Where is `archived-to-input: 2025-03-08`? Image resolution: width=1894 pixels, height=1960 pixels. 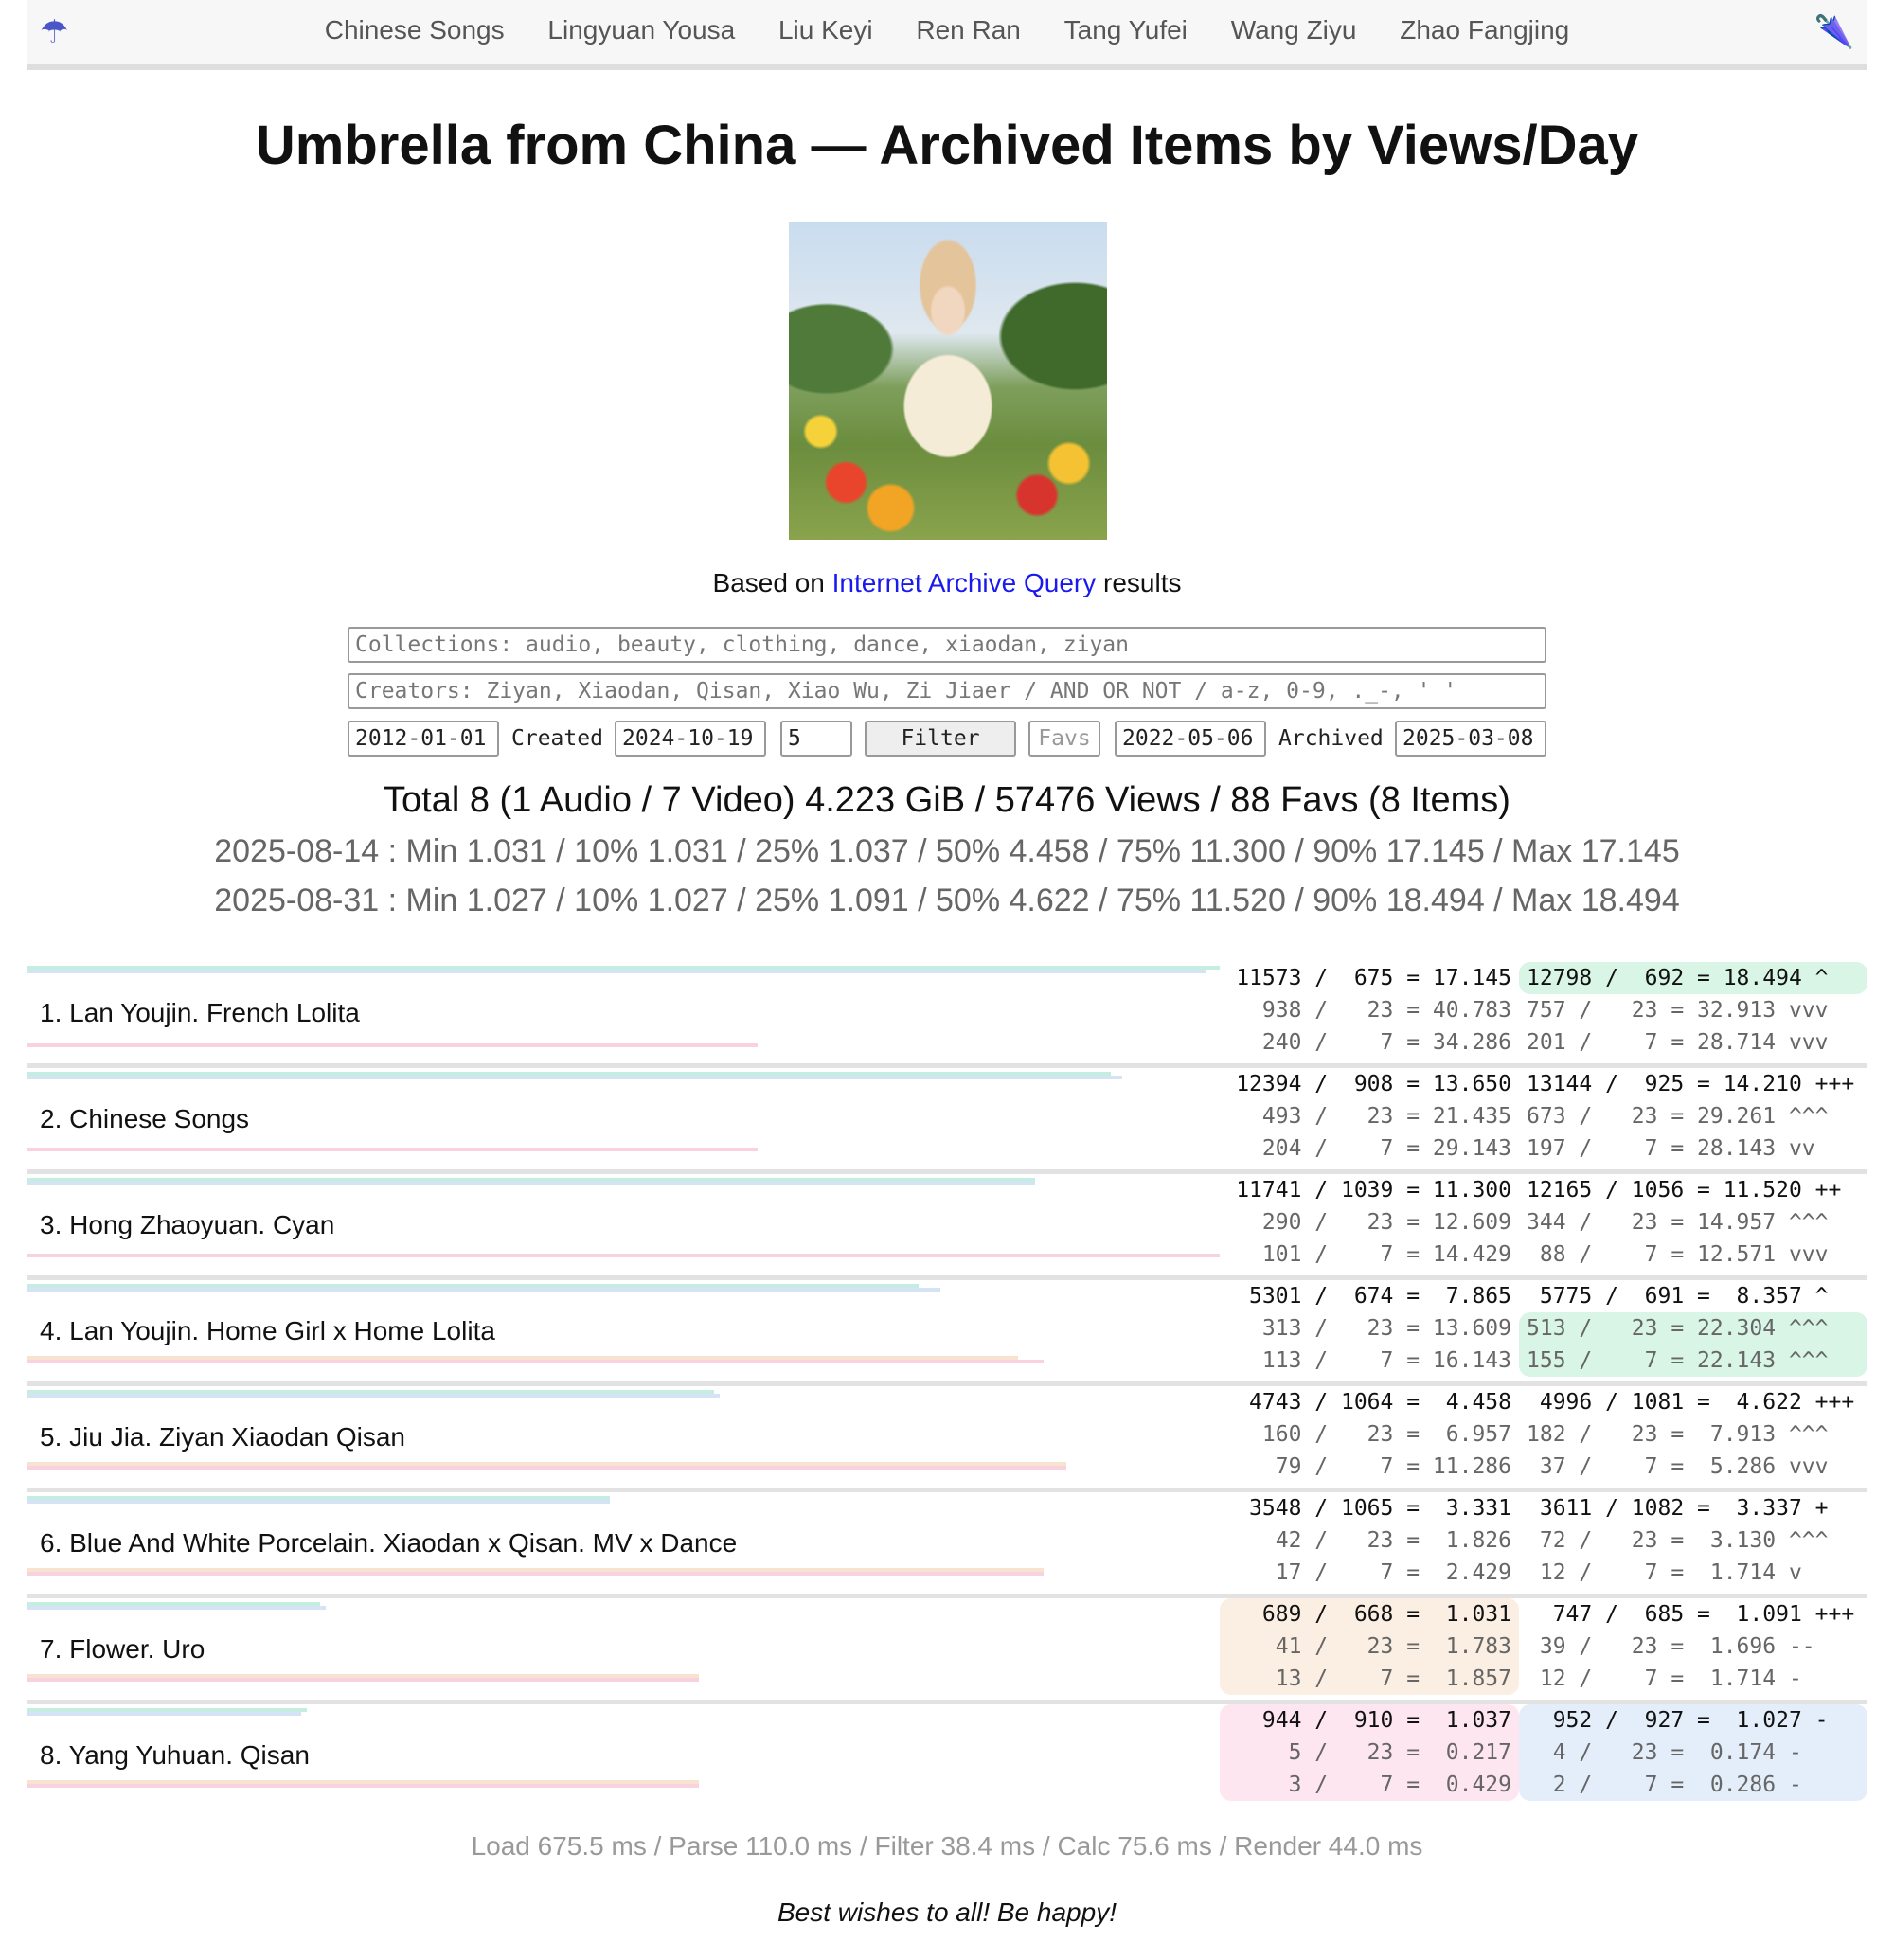
archived-to-input: 2025-03-08 is located at coordinates (1470, 739).